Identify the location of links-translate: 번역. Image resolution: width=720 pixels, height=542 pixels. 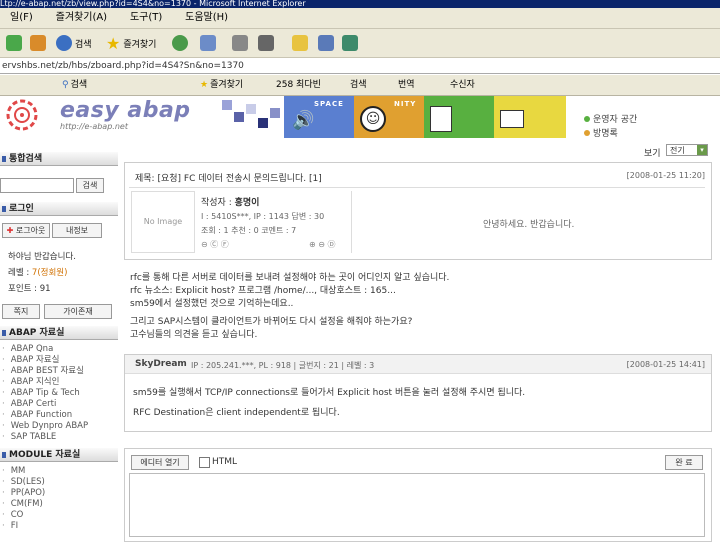
(406, 85).